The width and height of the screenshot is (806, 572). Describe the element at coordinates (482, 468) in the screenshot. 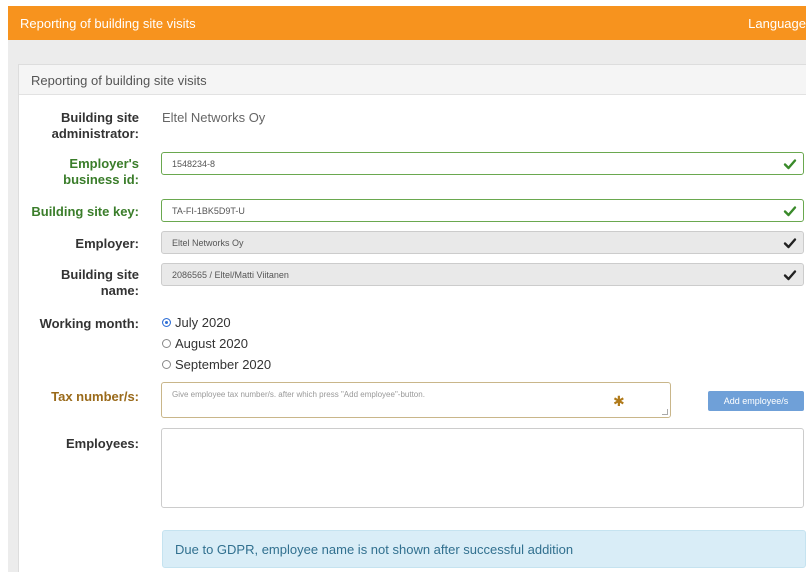

I see `employees-list` at that location.